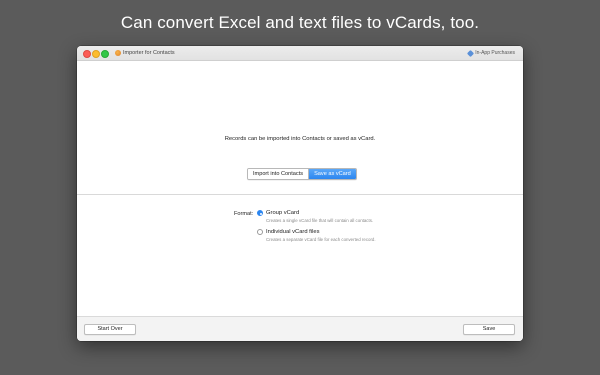 The height and width of the screenshot is (375, 600). I want to click on format-label: Format:, so click(244, 214).